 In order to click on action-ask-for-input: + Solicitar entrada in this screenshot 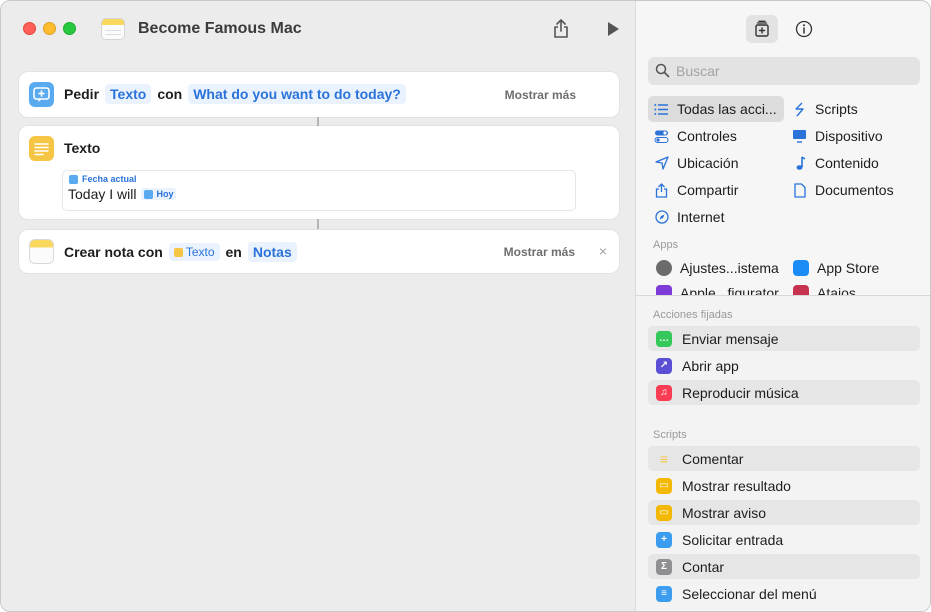, I will do `click(784, 539)`.